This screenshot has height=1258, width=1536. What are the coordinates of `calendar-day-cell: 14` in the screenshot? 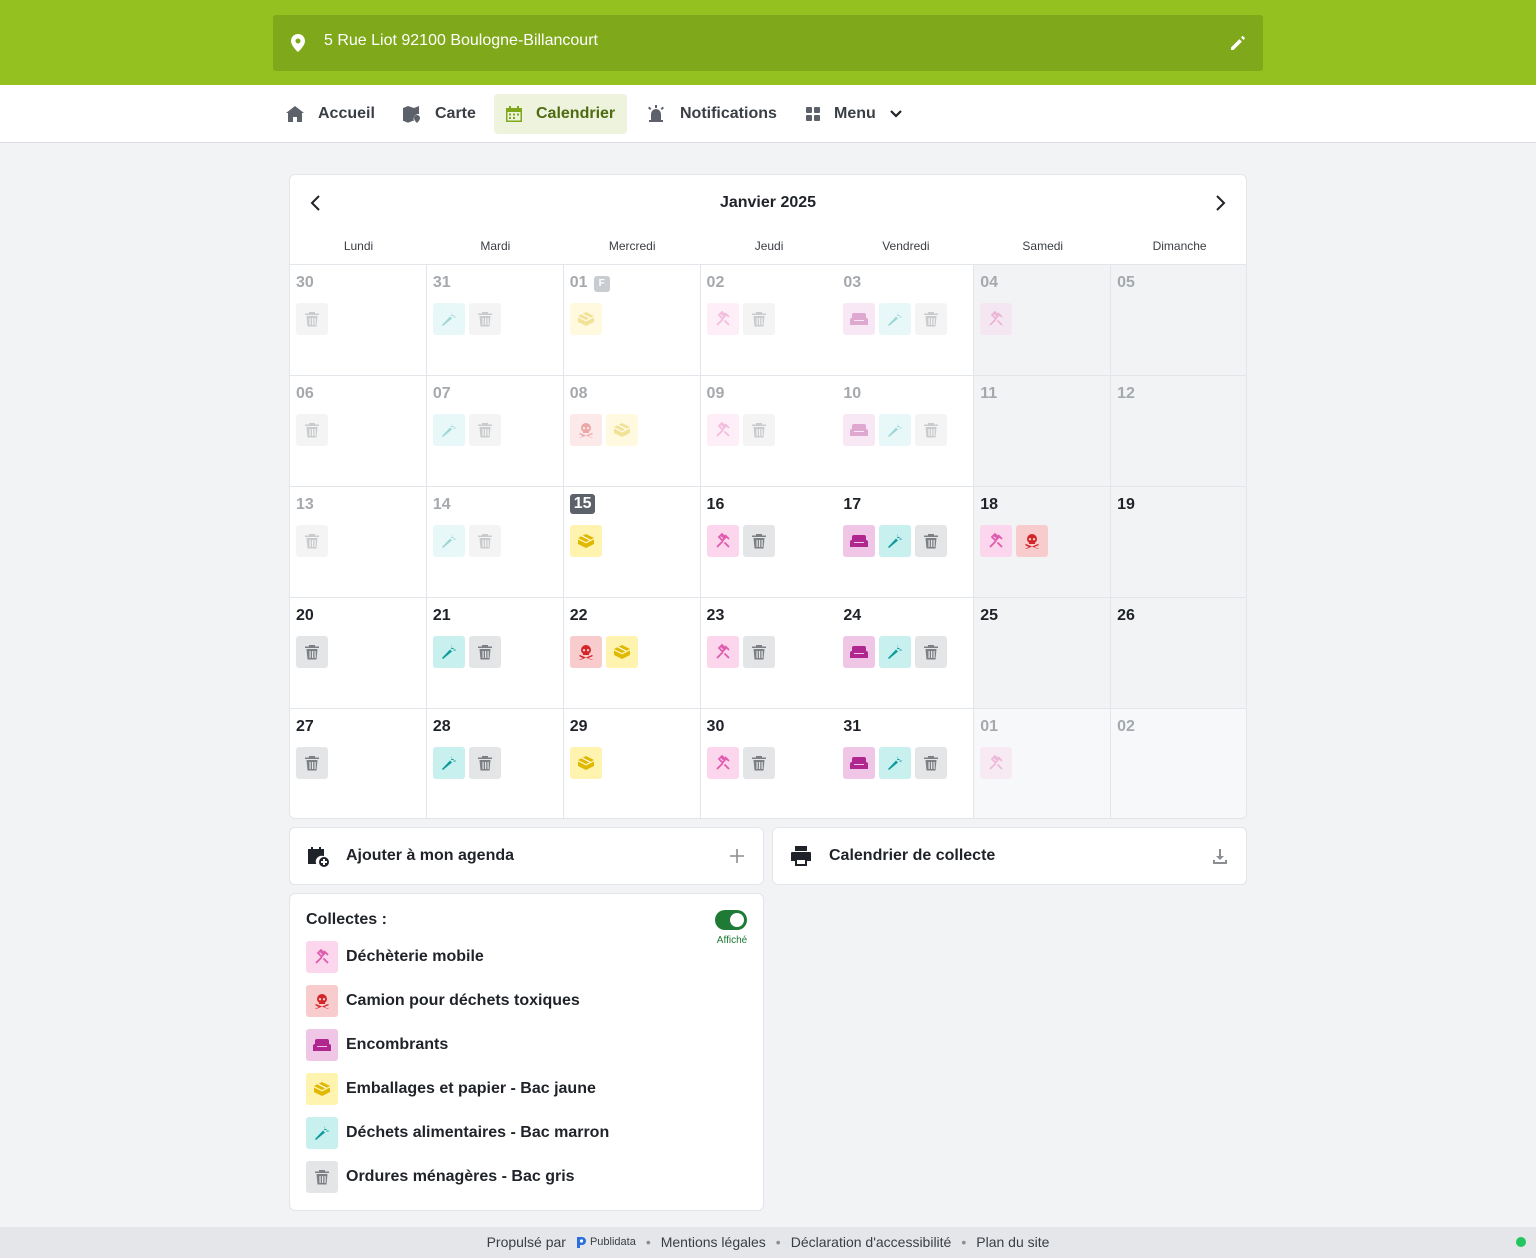 It's located at (495, 541).